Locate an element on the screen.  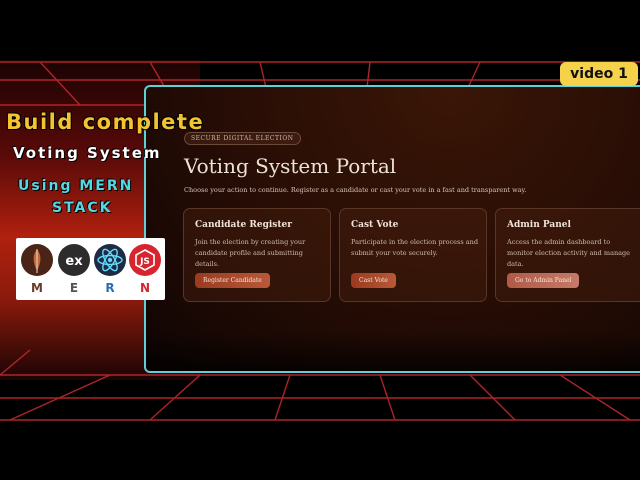
video-number-badge: video 1 is located at coordinates (599, 74).